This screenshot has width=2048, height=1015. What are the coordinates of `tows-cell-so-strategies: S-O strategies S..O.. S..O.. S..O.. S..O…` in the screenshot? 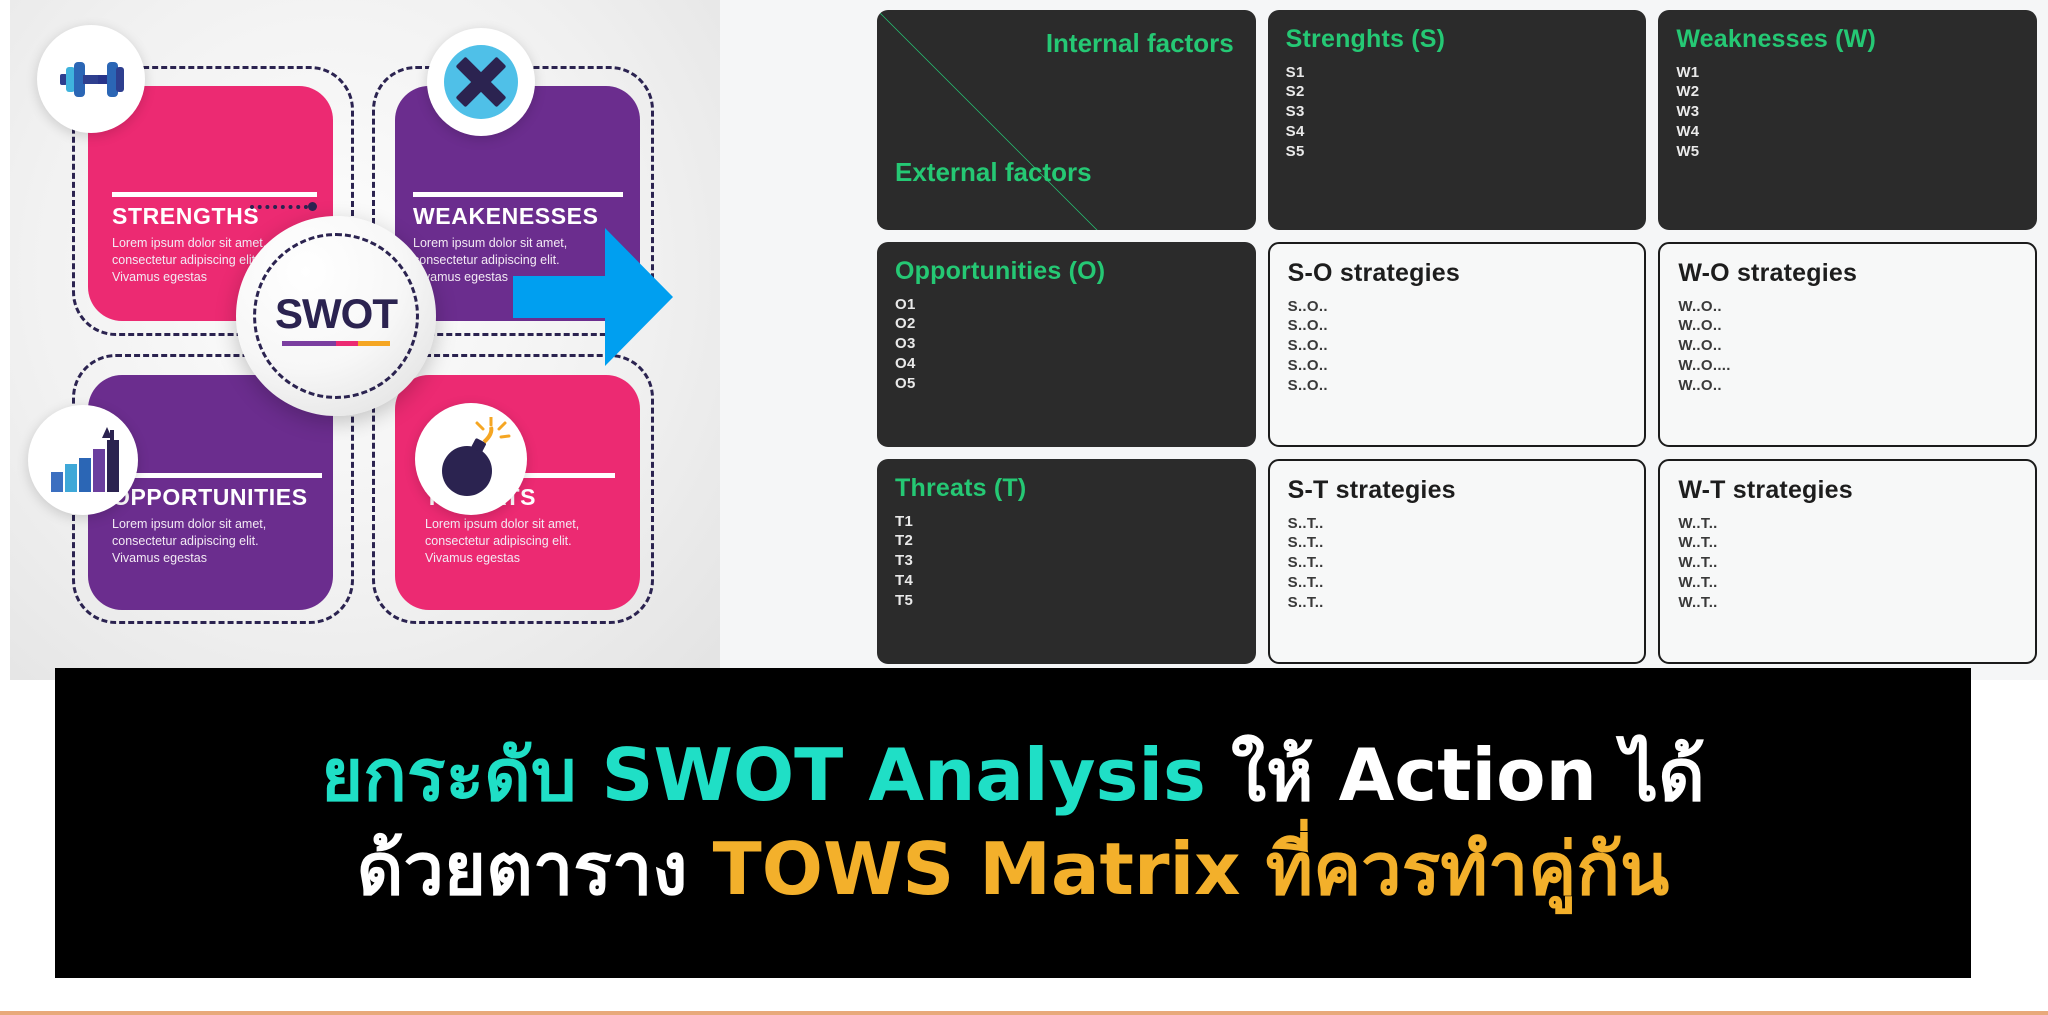 It's located at (1457, 344).